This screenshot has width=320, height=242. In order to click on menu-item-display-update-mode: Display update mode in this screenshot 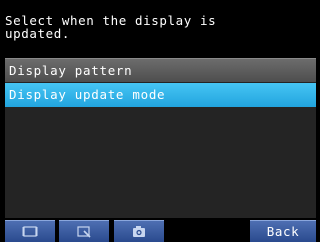, I will do `click(160, 95)`.